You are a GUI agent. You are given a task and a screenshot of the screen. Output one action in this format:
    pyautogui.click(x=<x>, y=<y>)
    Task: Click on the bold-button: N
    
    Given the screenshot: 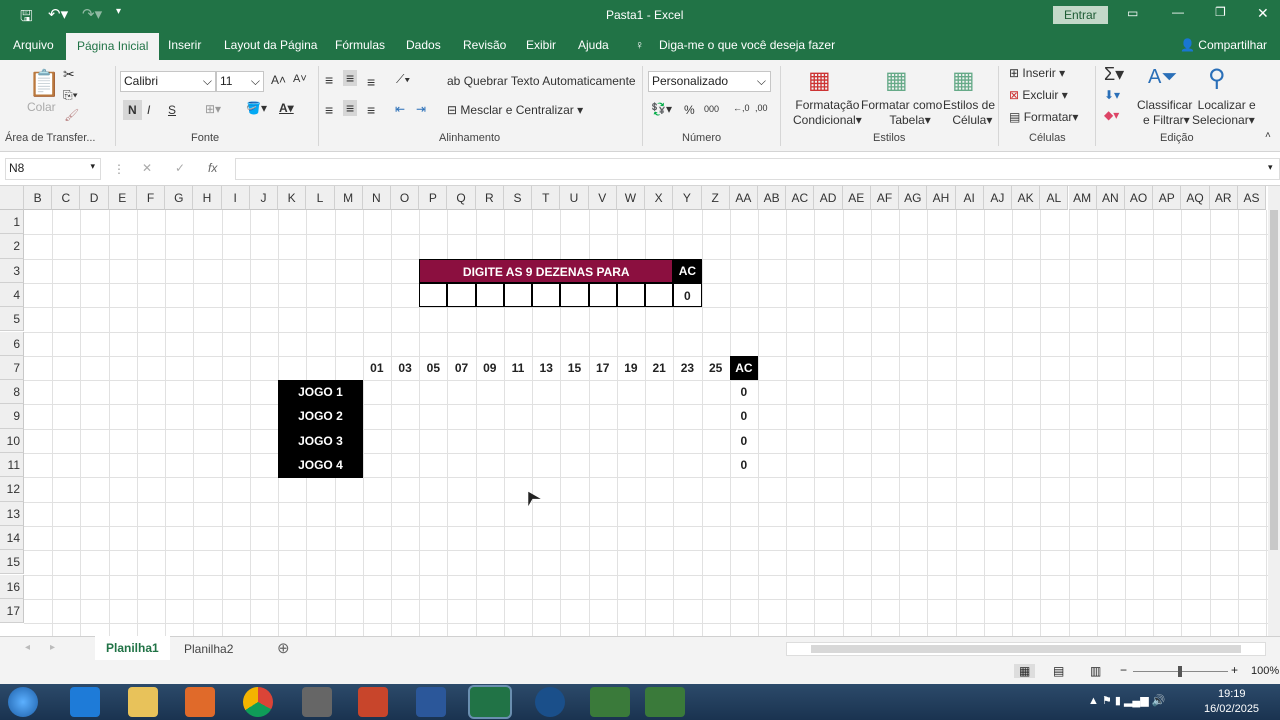 What is the action you would take?
    pyautogui.click(x=132, y=110)
    